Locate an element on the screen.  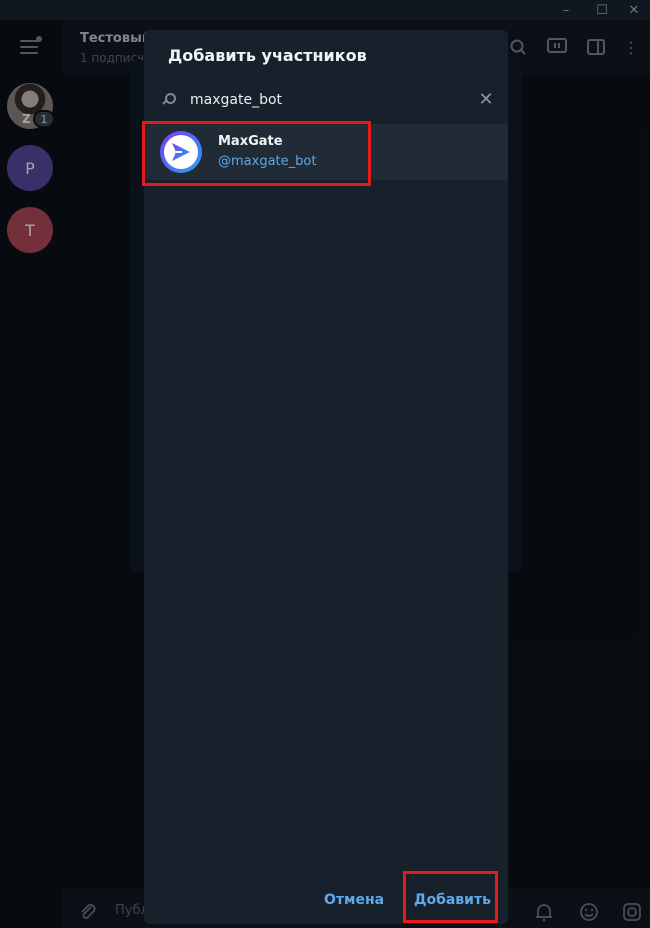
add-button-highlight-frame is located at coordinates (450, 897).